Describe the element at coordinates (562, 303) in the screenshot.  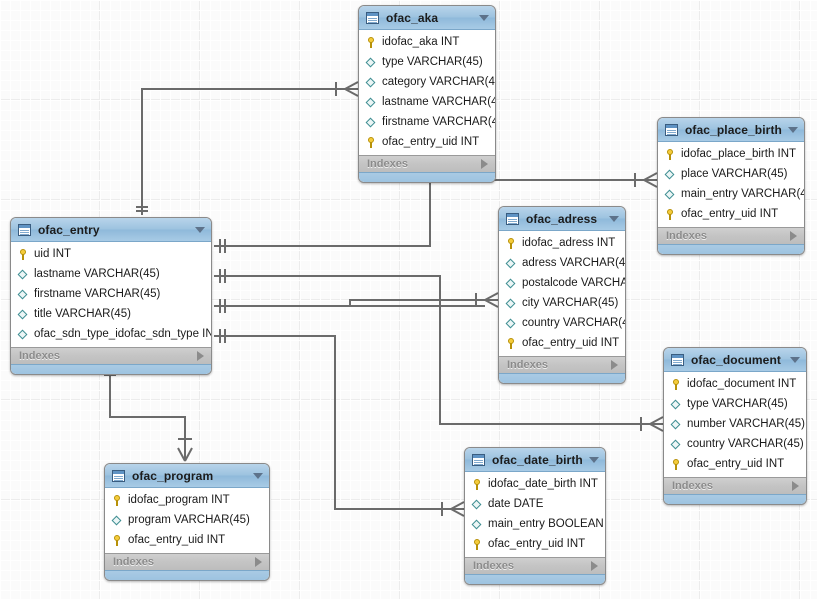
I see `table-column: city VARCHAR(45)` at that location.